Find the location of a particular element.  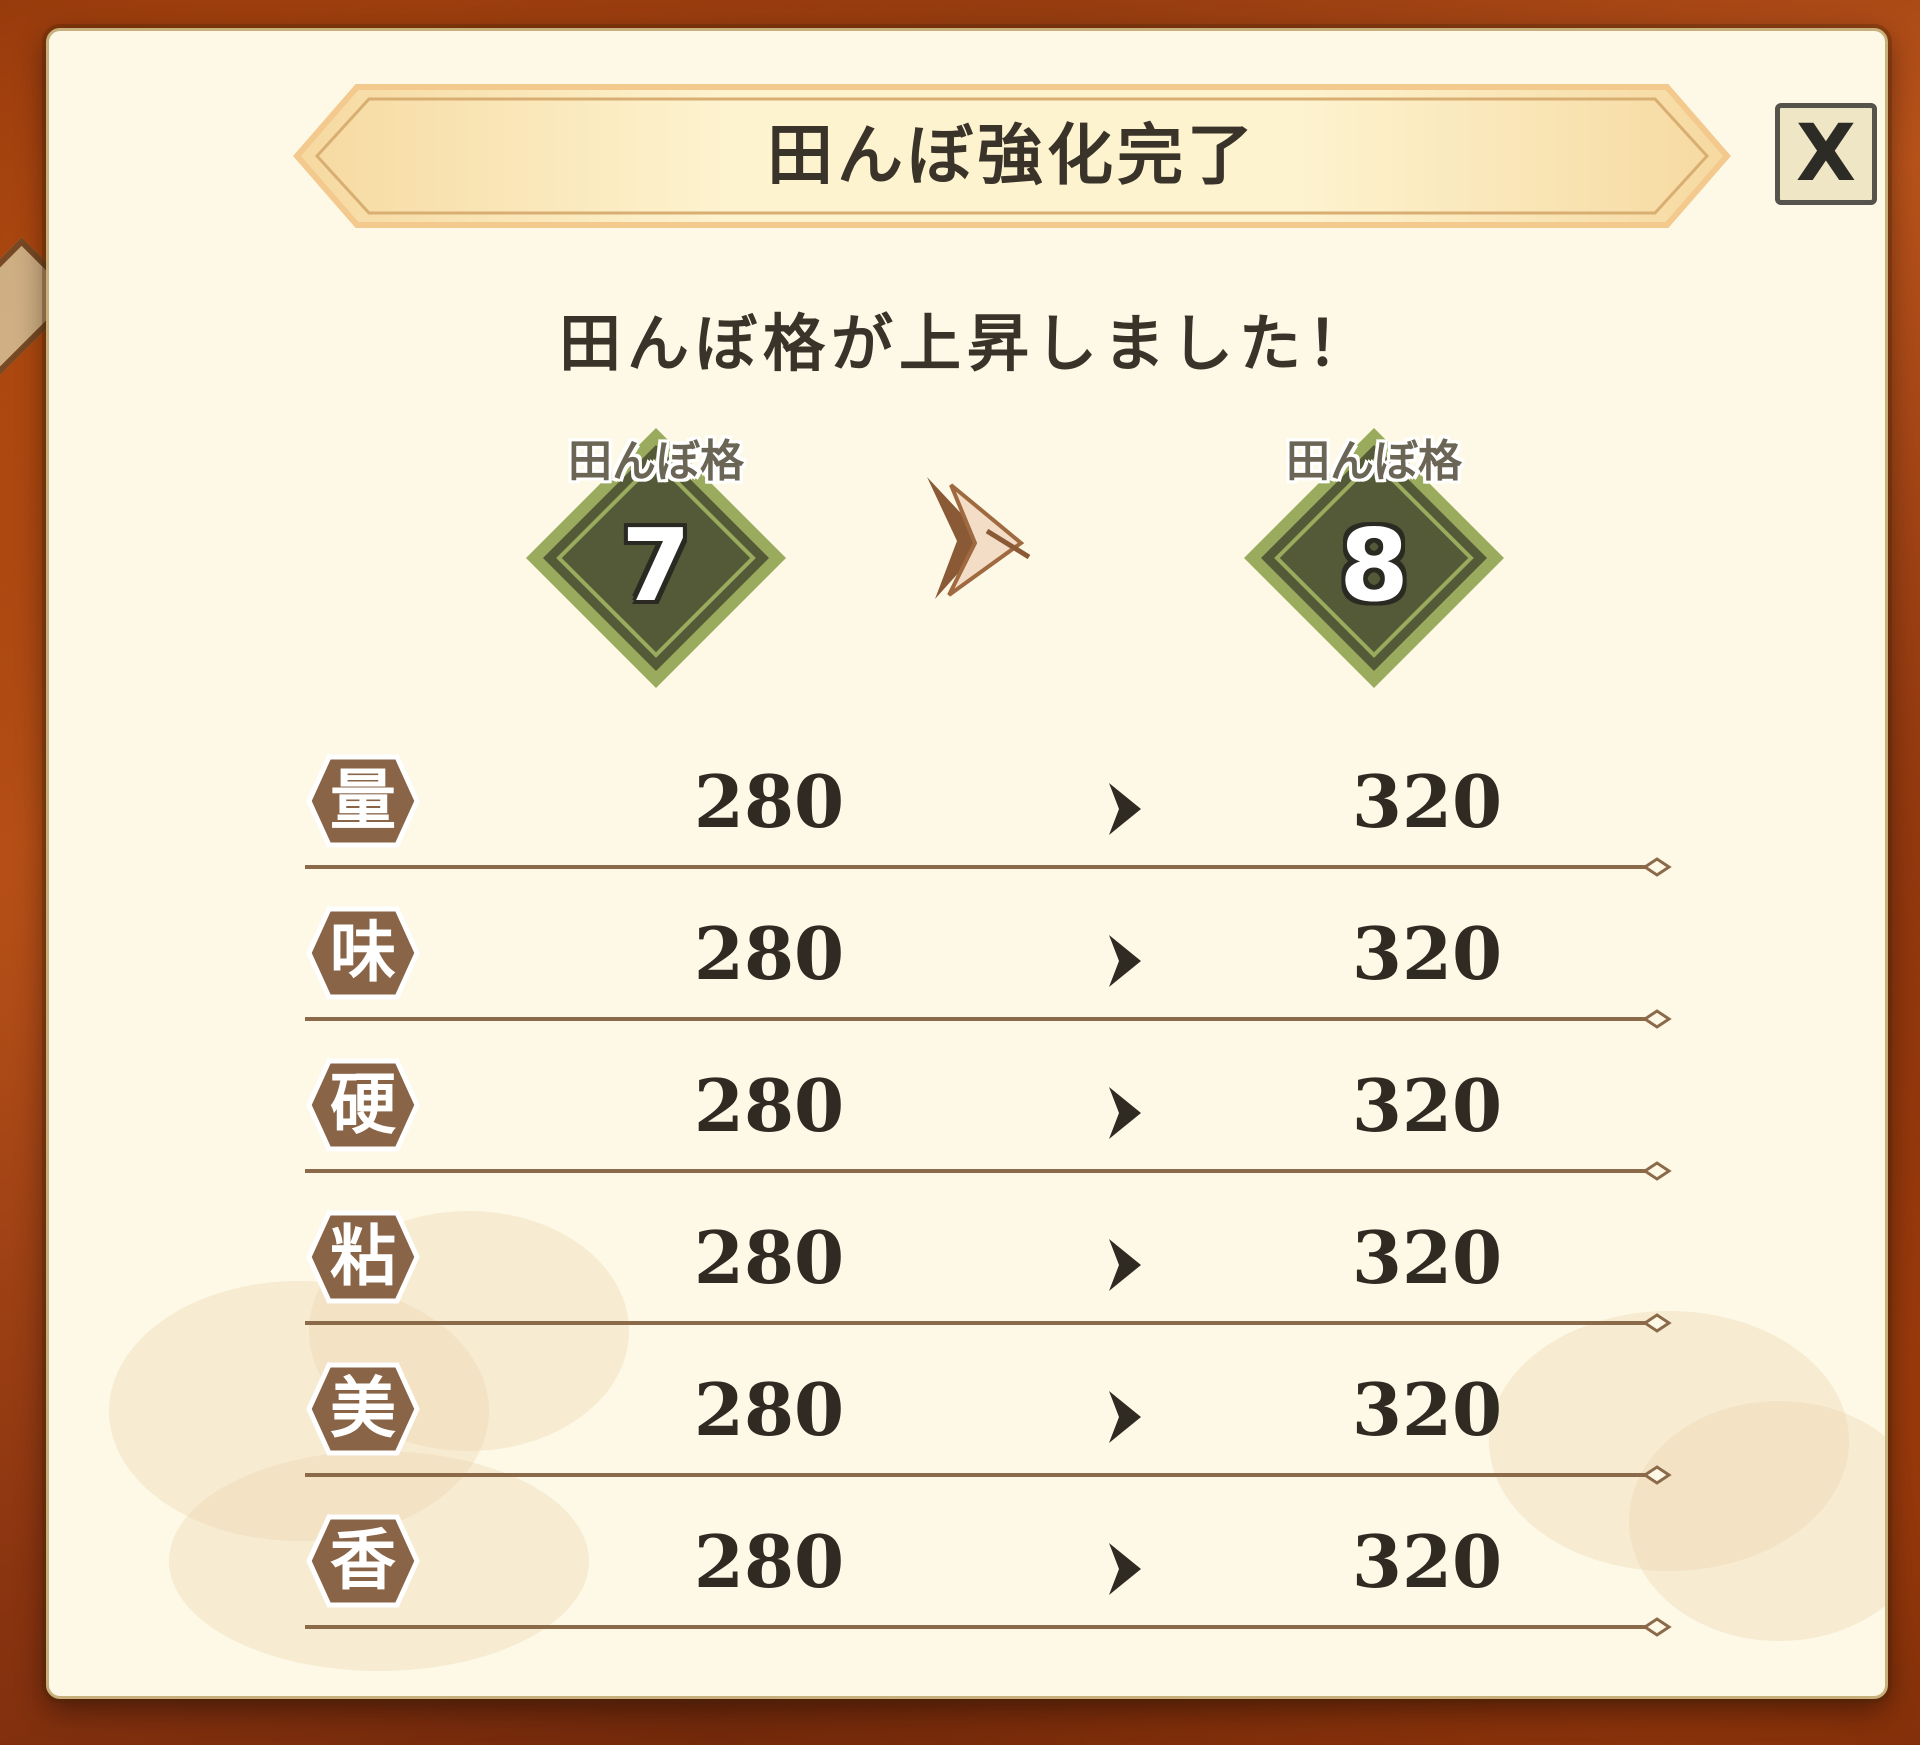

close-button: X is located at coordinates (1826, 154).